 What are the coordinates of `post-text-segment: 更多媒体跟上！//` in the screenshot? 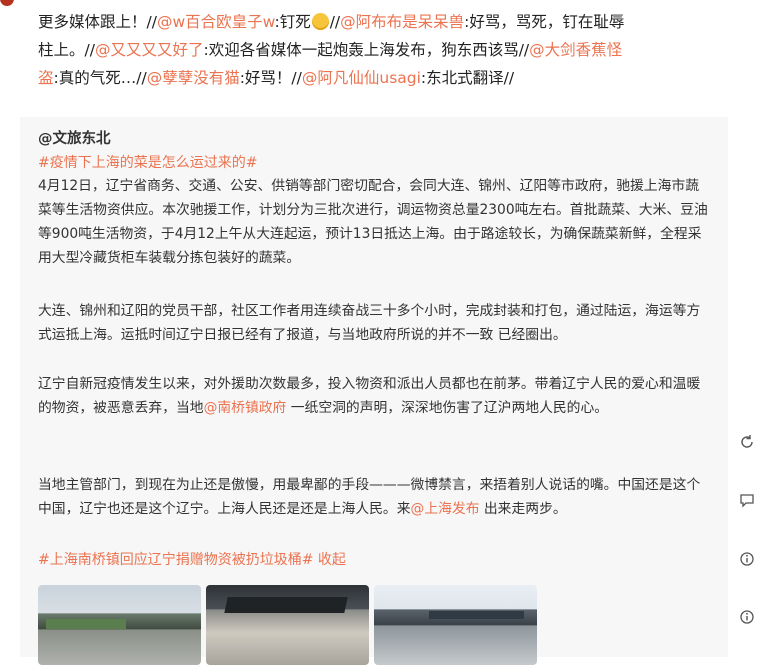 It's located at (97, 22).